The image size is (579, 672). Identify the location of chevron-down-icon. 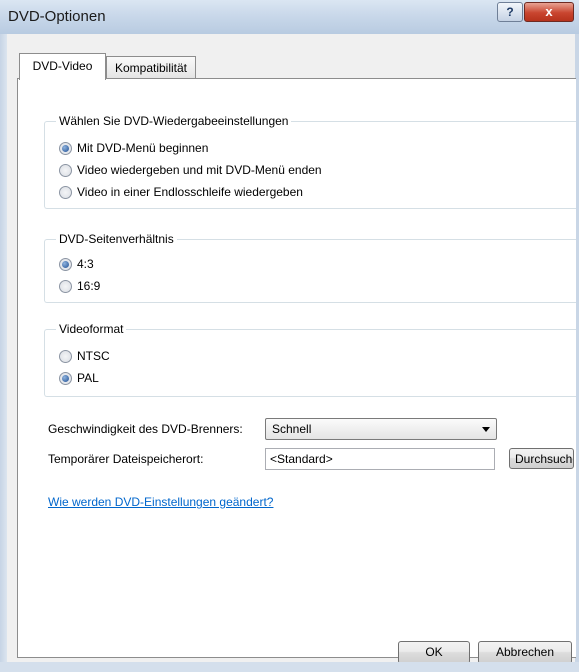
(486, 429).